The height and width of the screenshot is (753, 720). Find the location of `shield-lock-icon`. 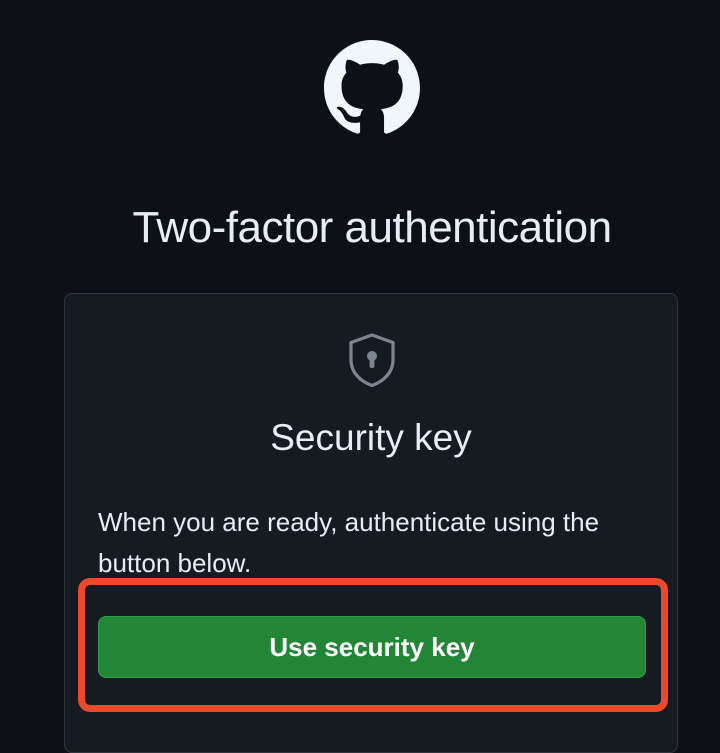

shield-lock-icon is located at coordinates (372, 360).